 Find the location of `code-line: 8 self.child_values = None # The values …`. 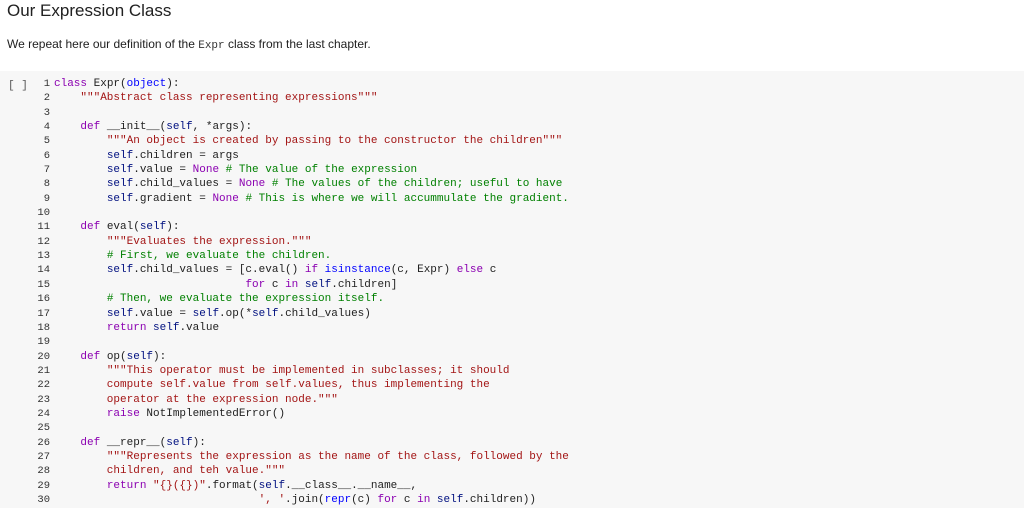

code-line: 8 self.child_values = None # The values … is located at coordinates (512, 184).